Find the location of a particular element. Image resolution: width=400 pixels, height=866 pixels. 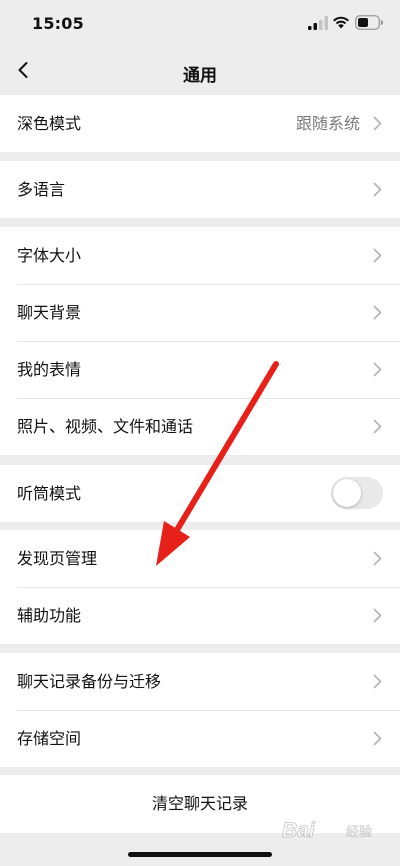

row-label: 辅助功能 is located at coordinates (49, 615).